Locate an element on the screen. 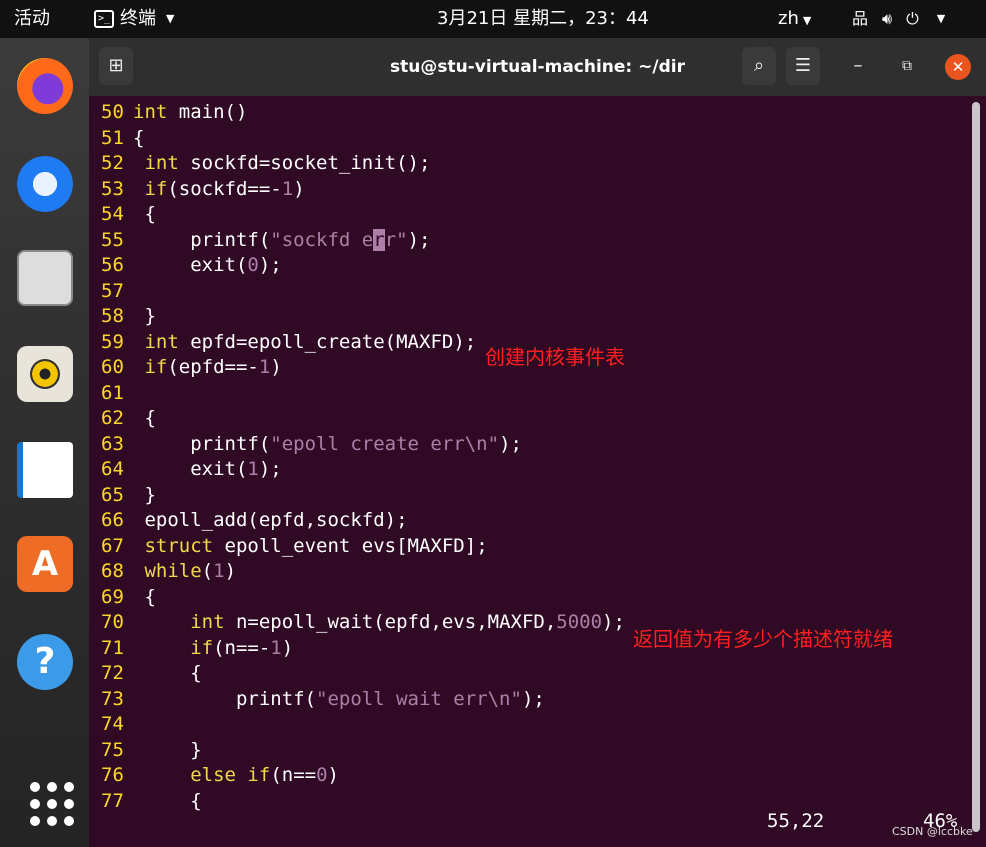  menu-button: ☰ is located at coordinates (803, 66).